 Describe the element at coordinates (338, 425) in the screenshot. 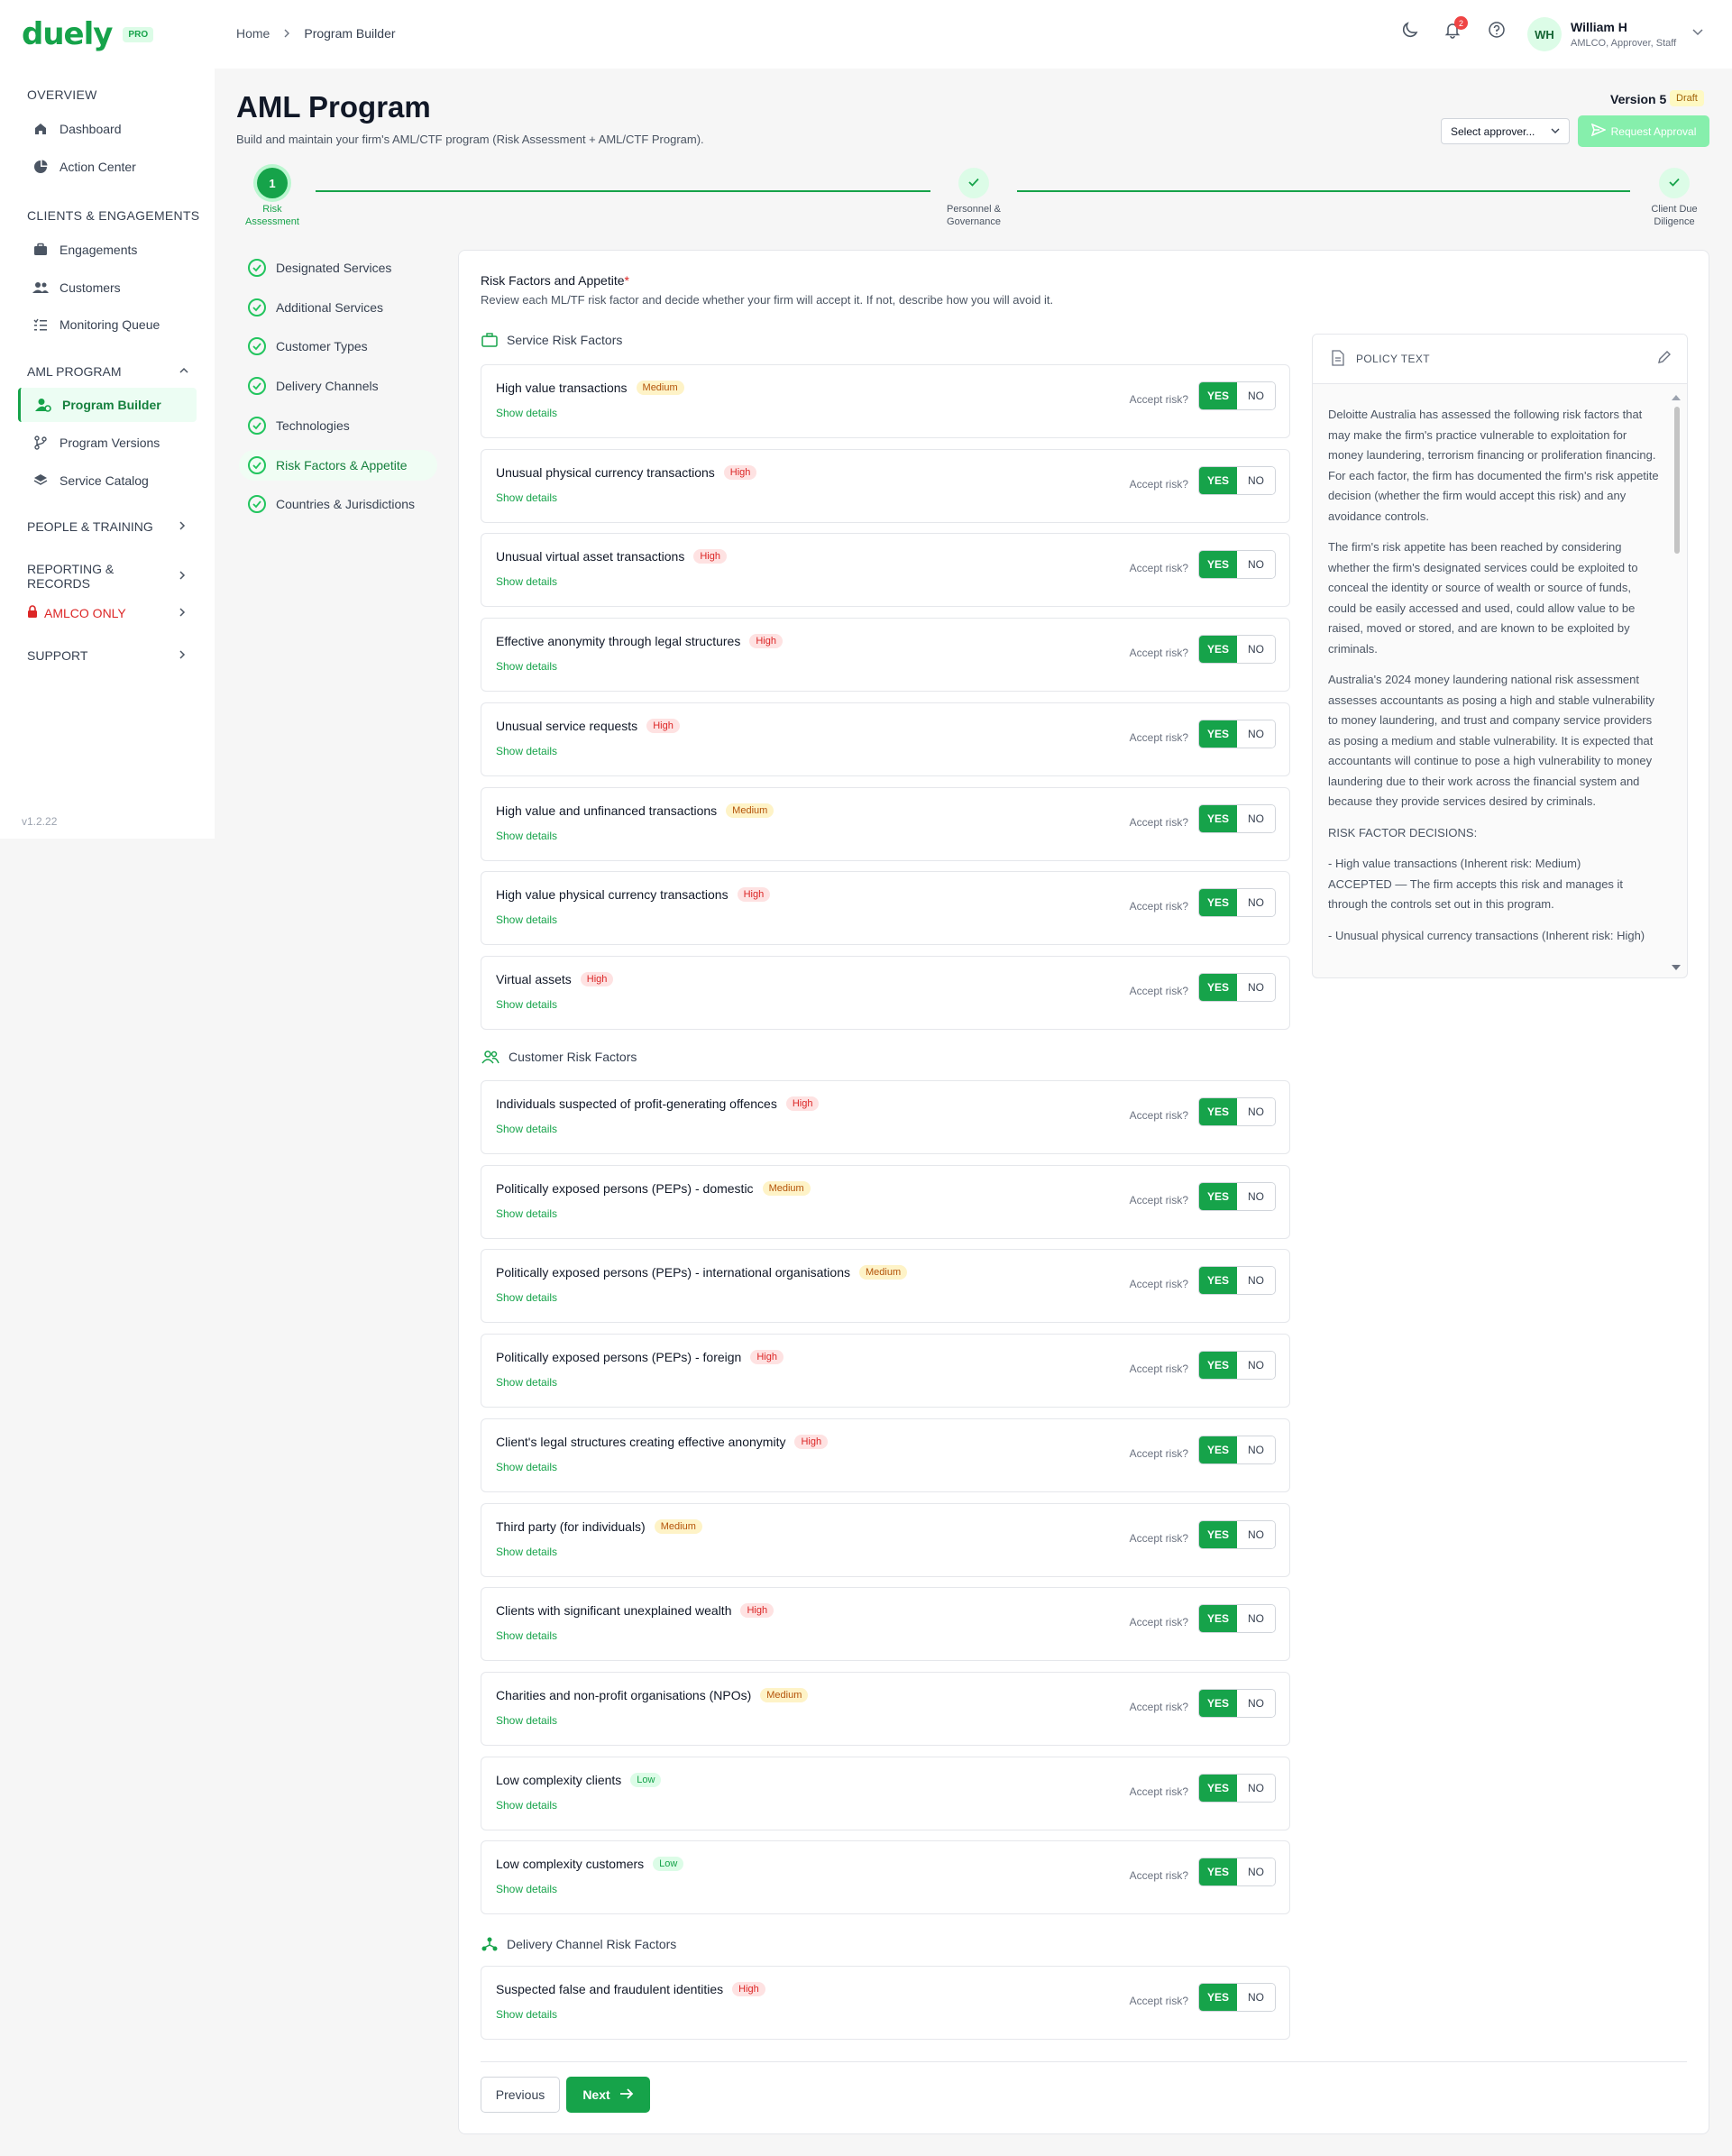

I see `substep-technologies: Technologies` at that location.